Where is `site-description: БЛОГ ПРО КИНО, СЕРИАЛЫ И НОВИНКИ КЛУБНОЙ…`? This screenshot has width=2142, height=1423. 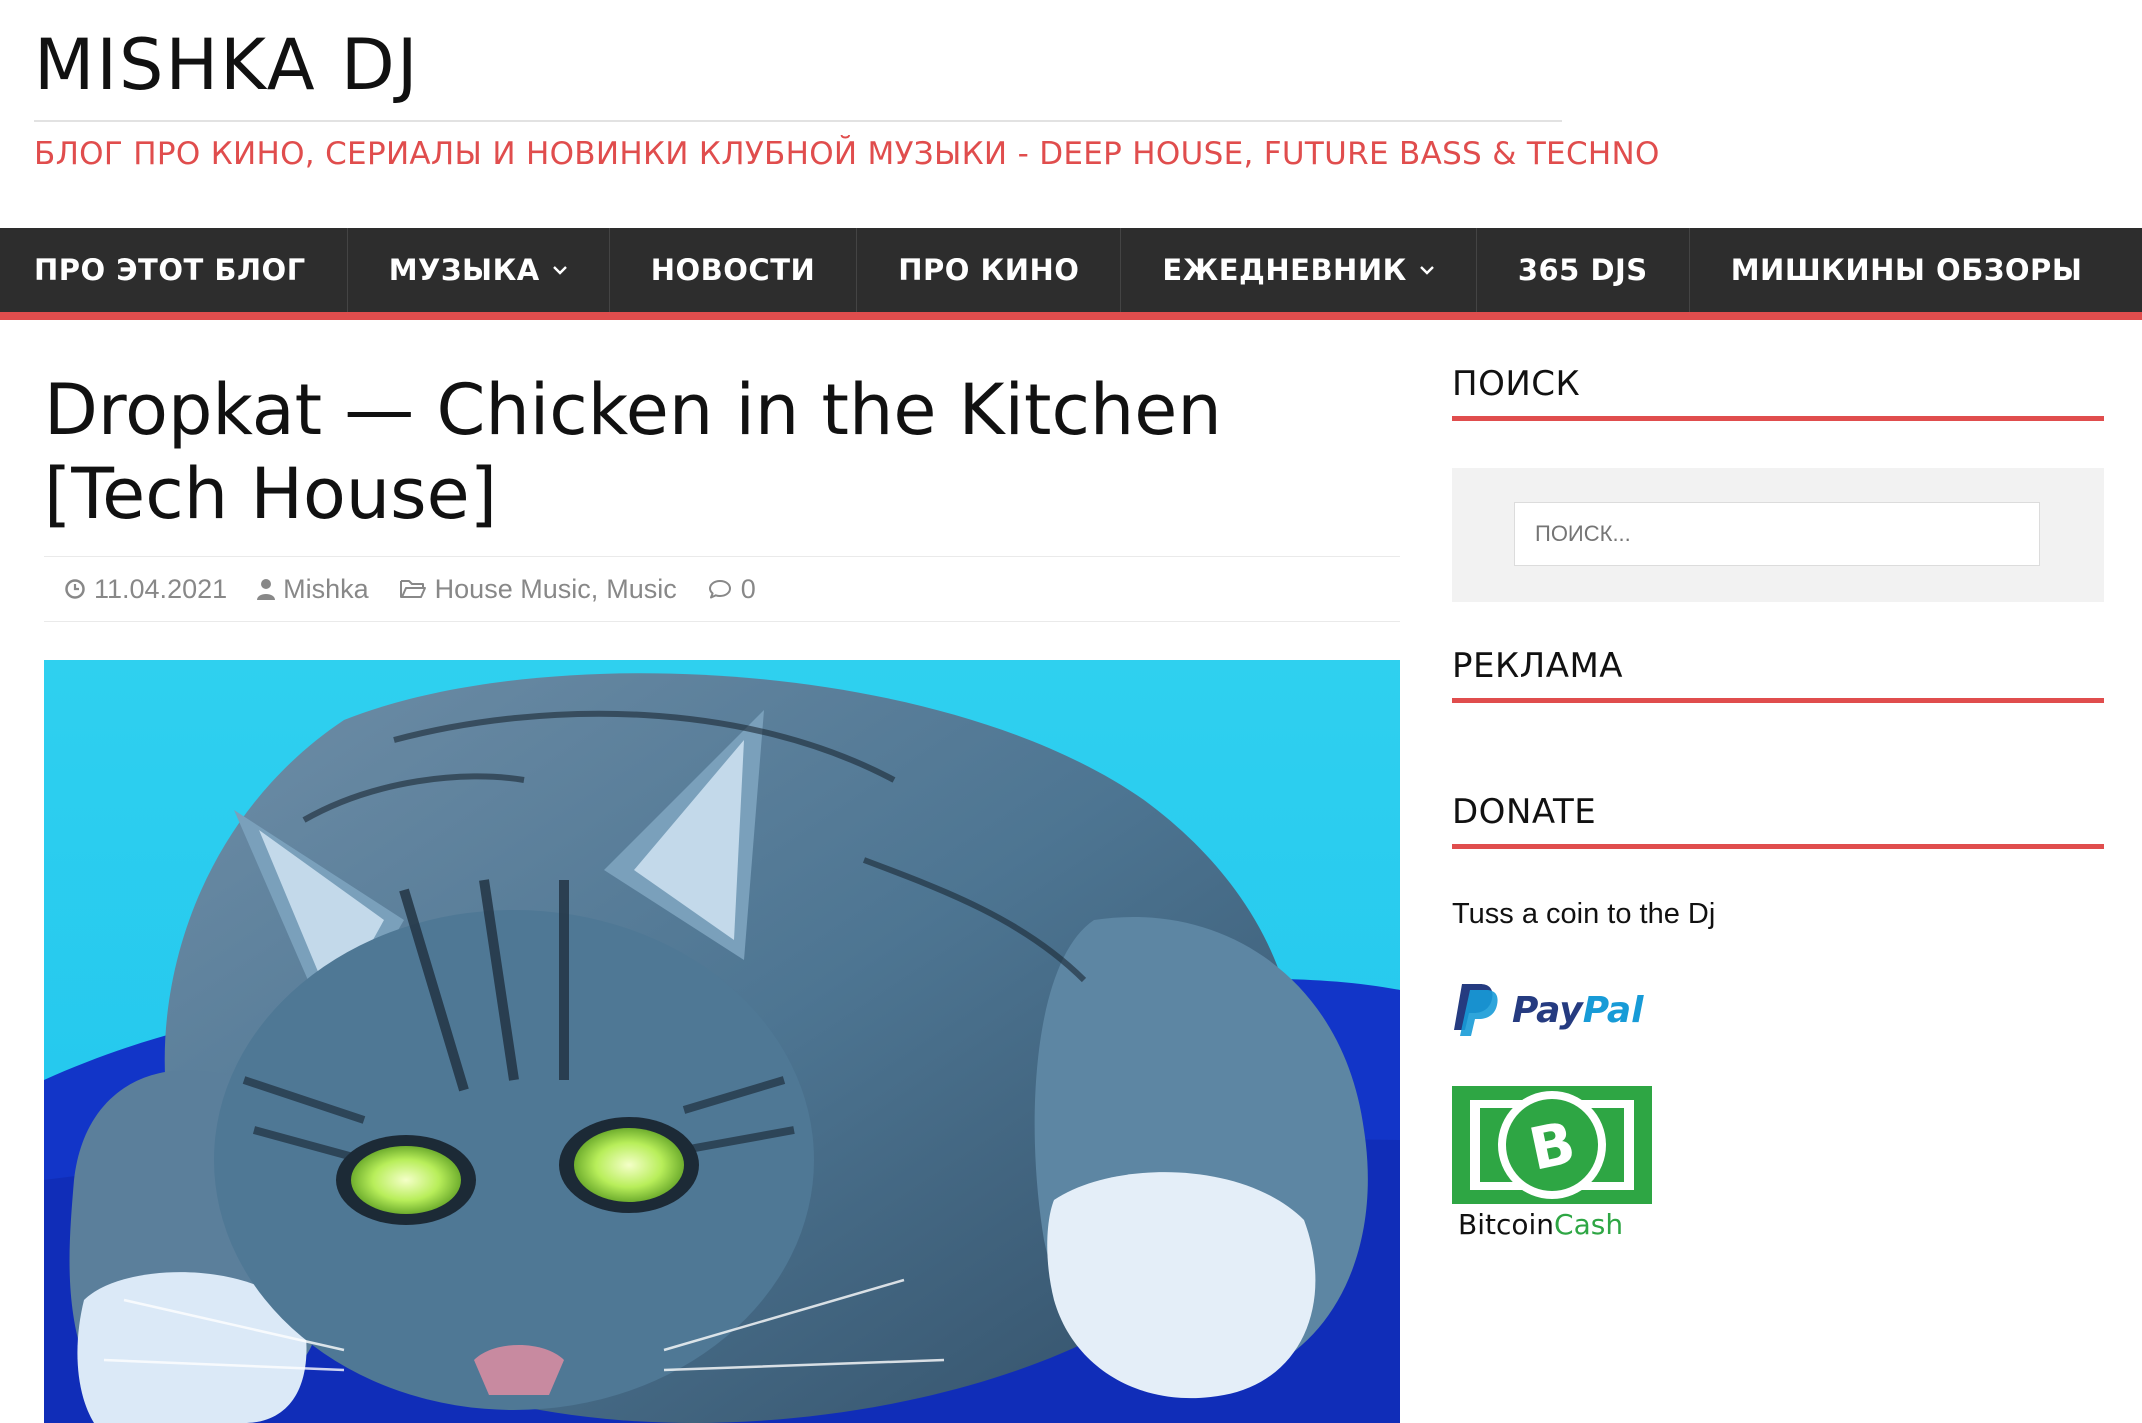 site-description: БЛОГ ПРО КИНО, СЕРИАЛЫ И НОВИНКИ КЛУБНОЙ… is located at coordinates (847, 154).